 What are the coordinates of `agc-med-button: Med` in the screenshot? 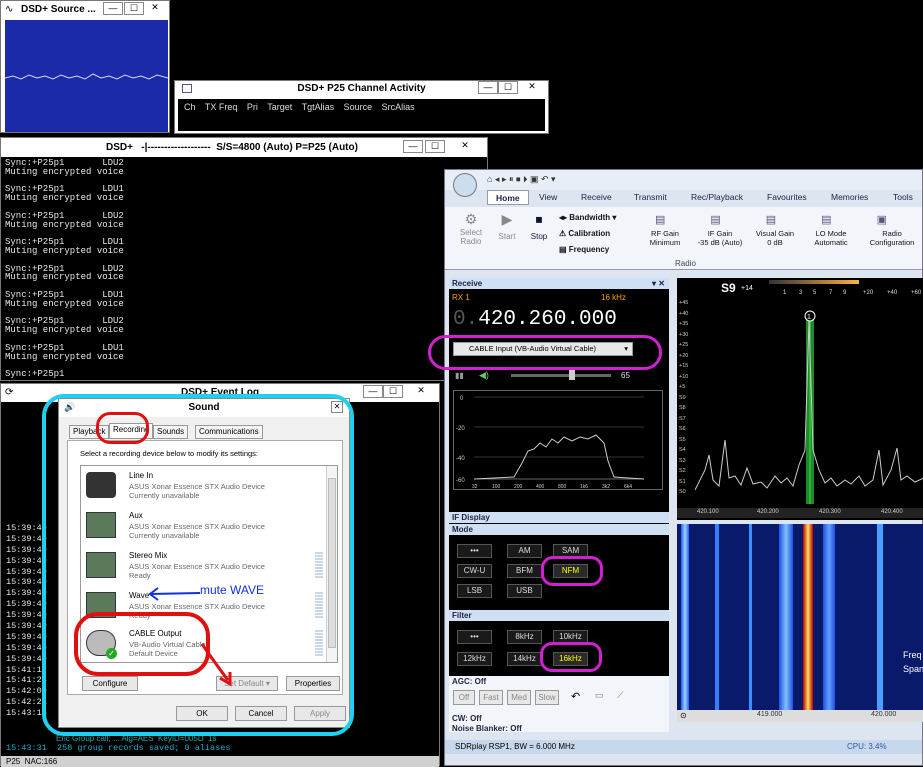 It's located at (519, 697).